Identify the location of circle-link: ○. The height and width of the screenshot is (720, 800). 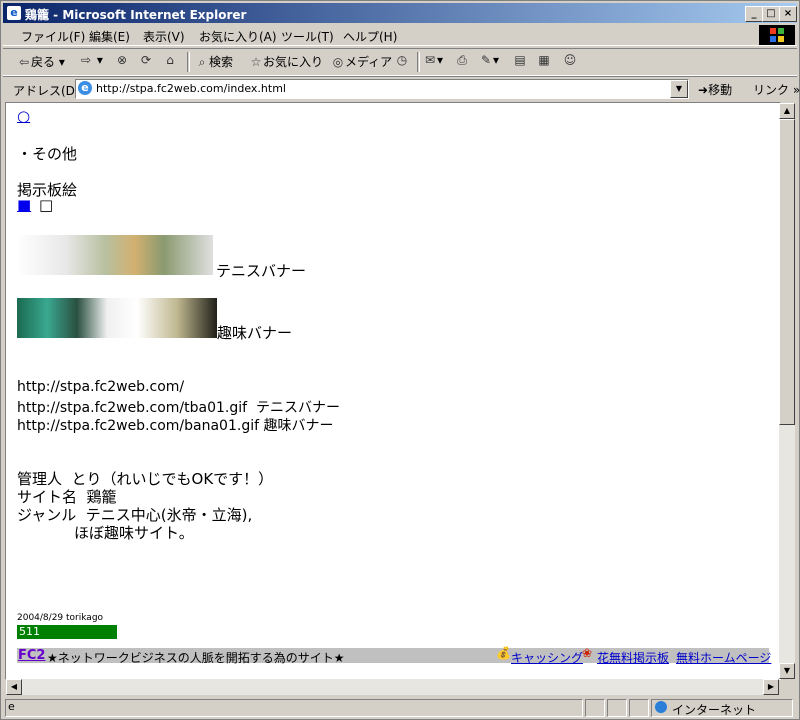
(23, 116).